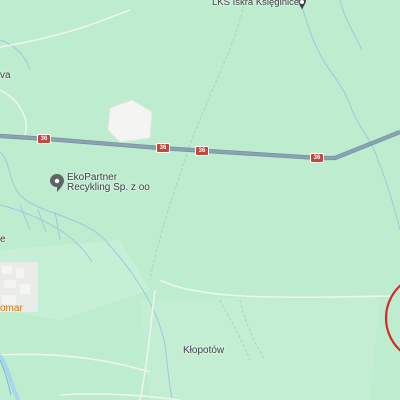 This screenshot has width=400, height=400. I want to click on place-label-cut: e, so click(3, 239).